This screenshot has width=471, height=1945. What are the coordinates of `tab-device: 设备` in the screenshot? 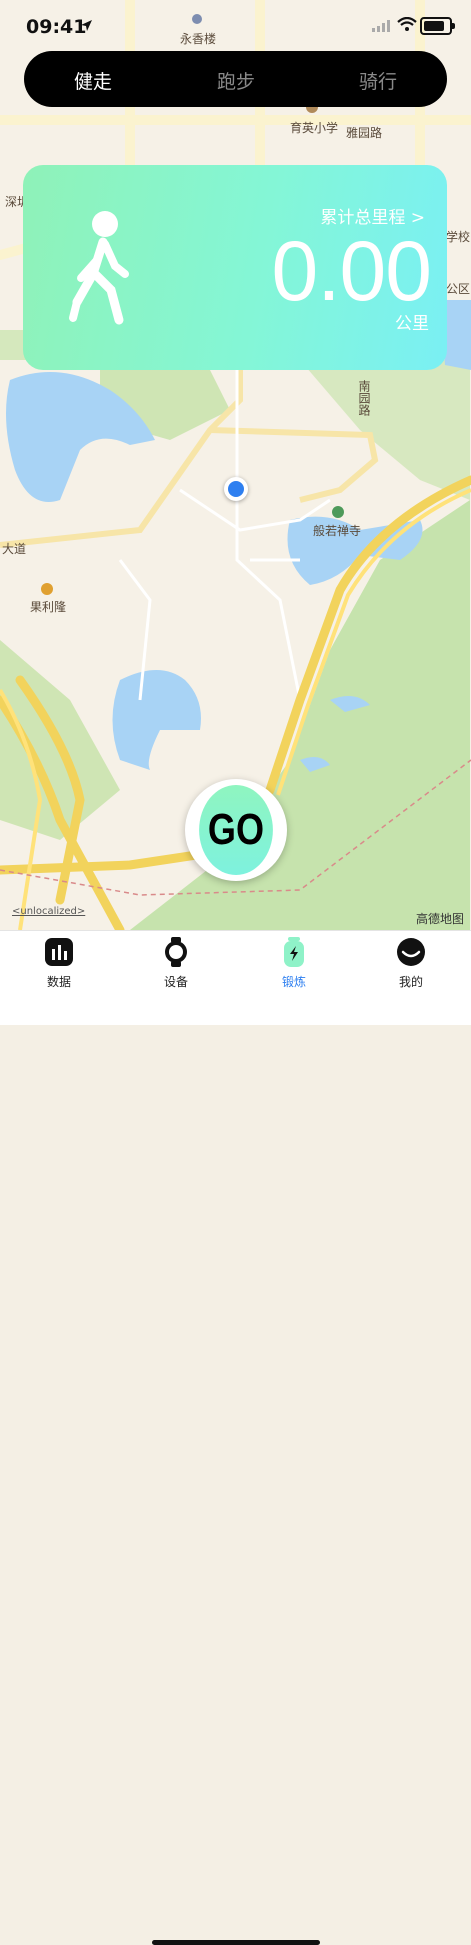 It's located at (176, 963).